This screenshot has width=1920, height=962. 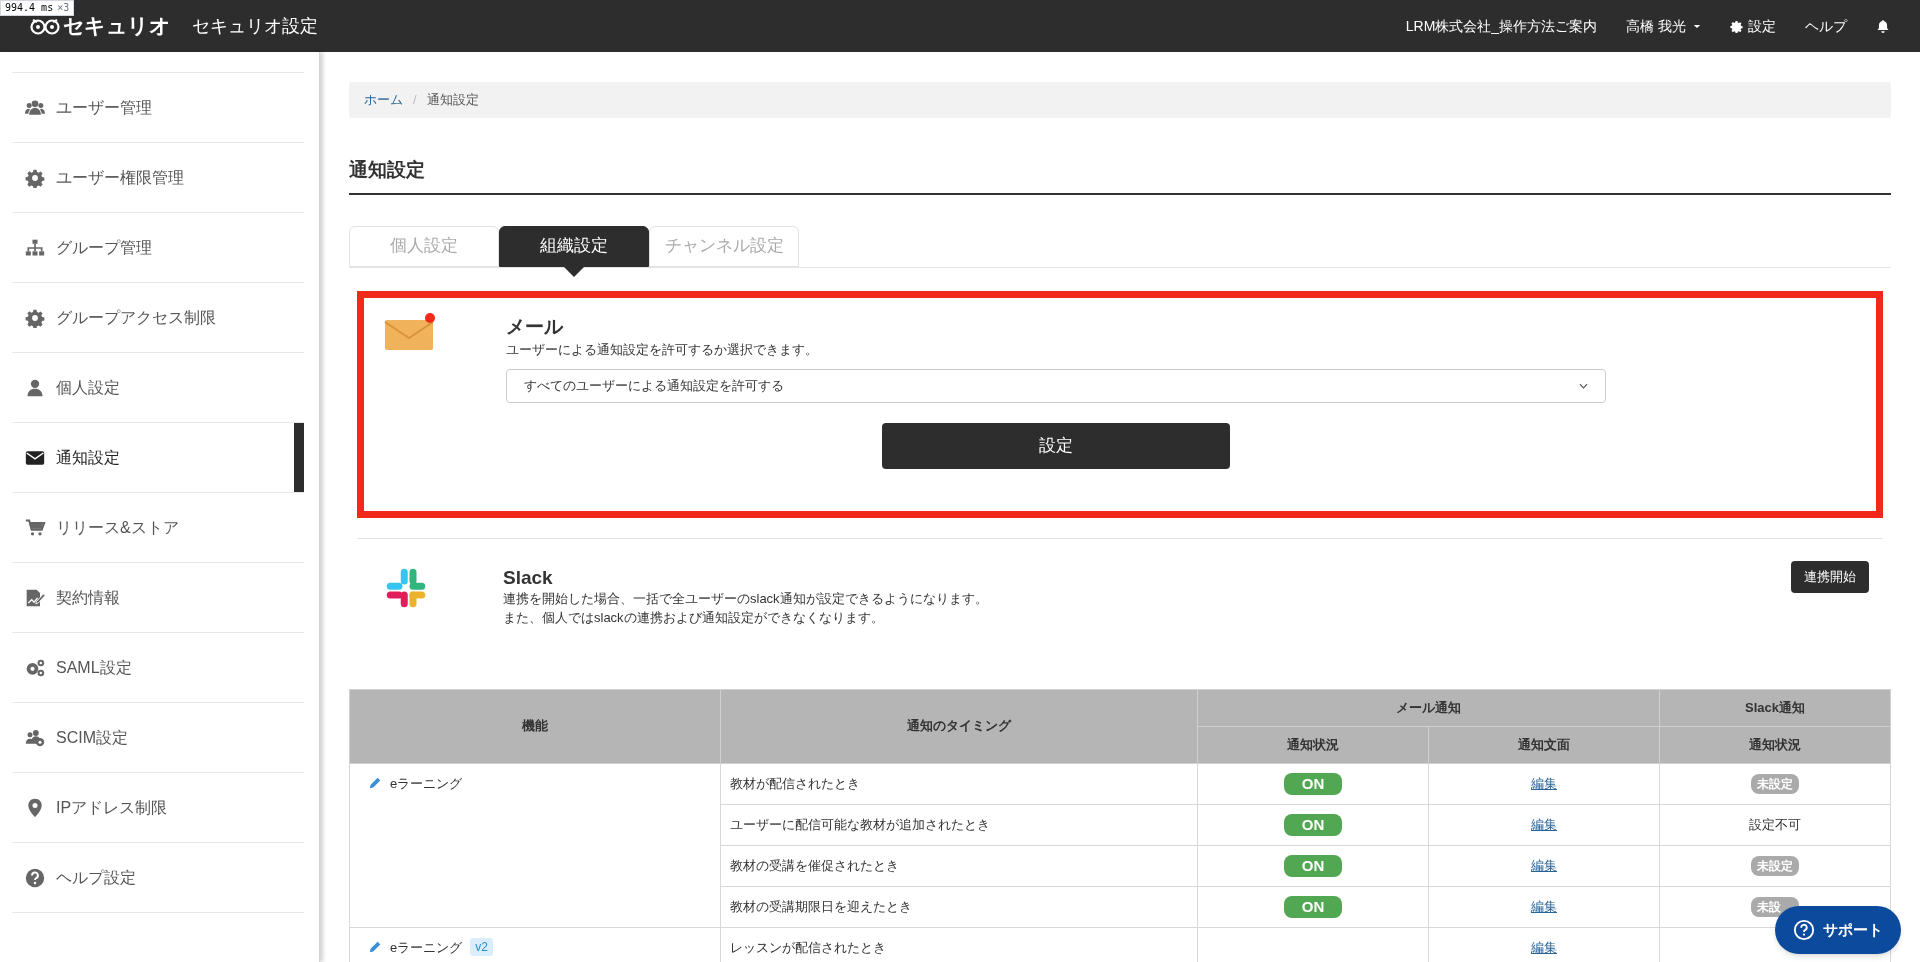 I want to click on logo-text: セキュリオ, so click(x=117, y=26).